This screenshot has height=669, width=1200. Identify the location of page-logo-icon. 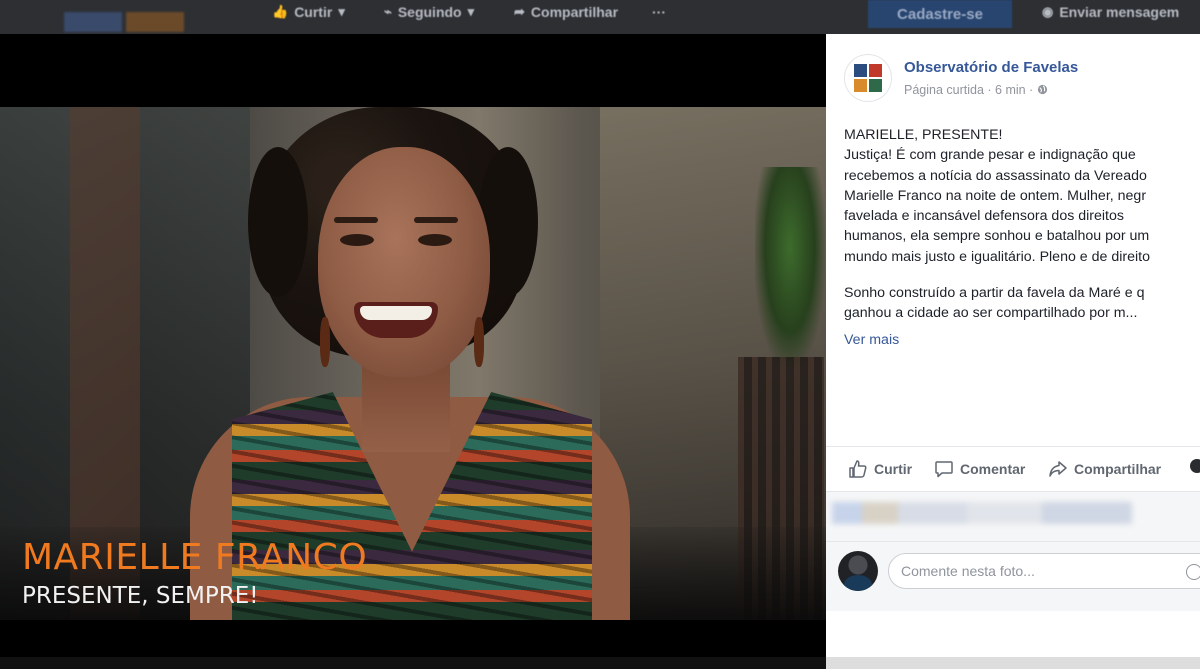
(868, 78).